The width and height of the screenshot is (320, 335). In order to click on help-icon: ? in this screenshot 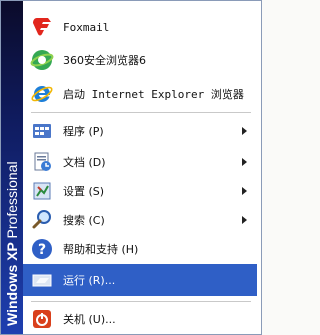, I will do `click(42, 249)`.